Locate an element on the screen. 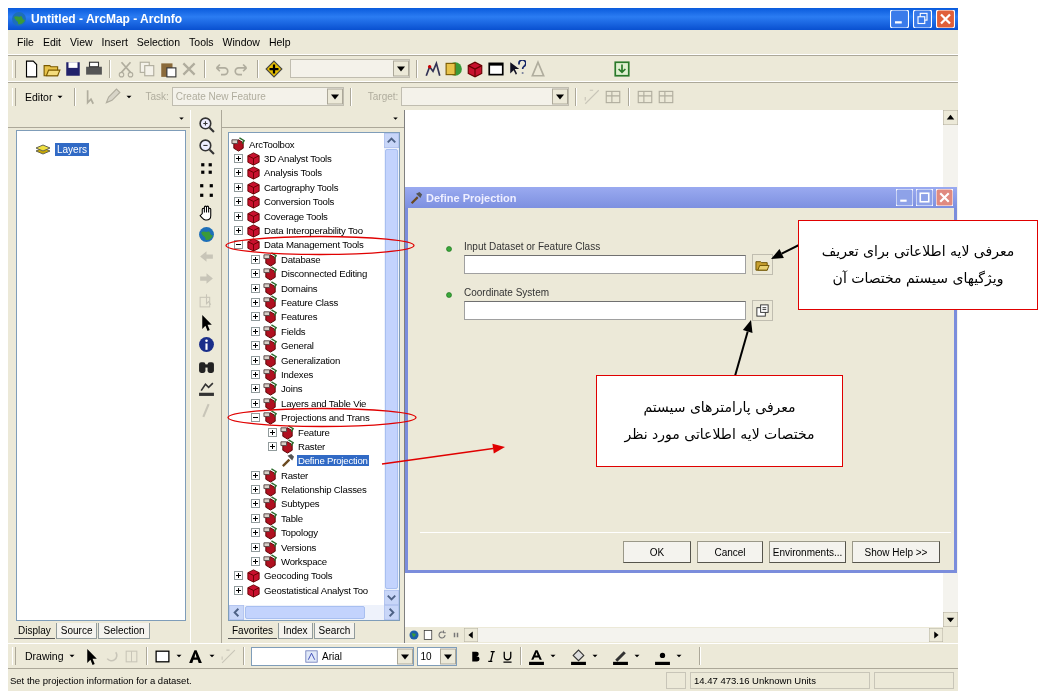 The height and width of the screenshot is (691, 1038). tree-item: Database is located at coordinates (301, 259).